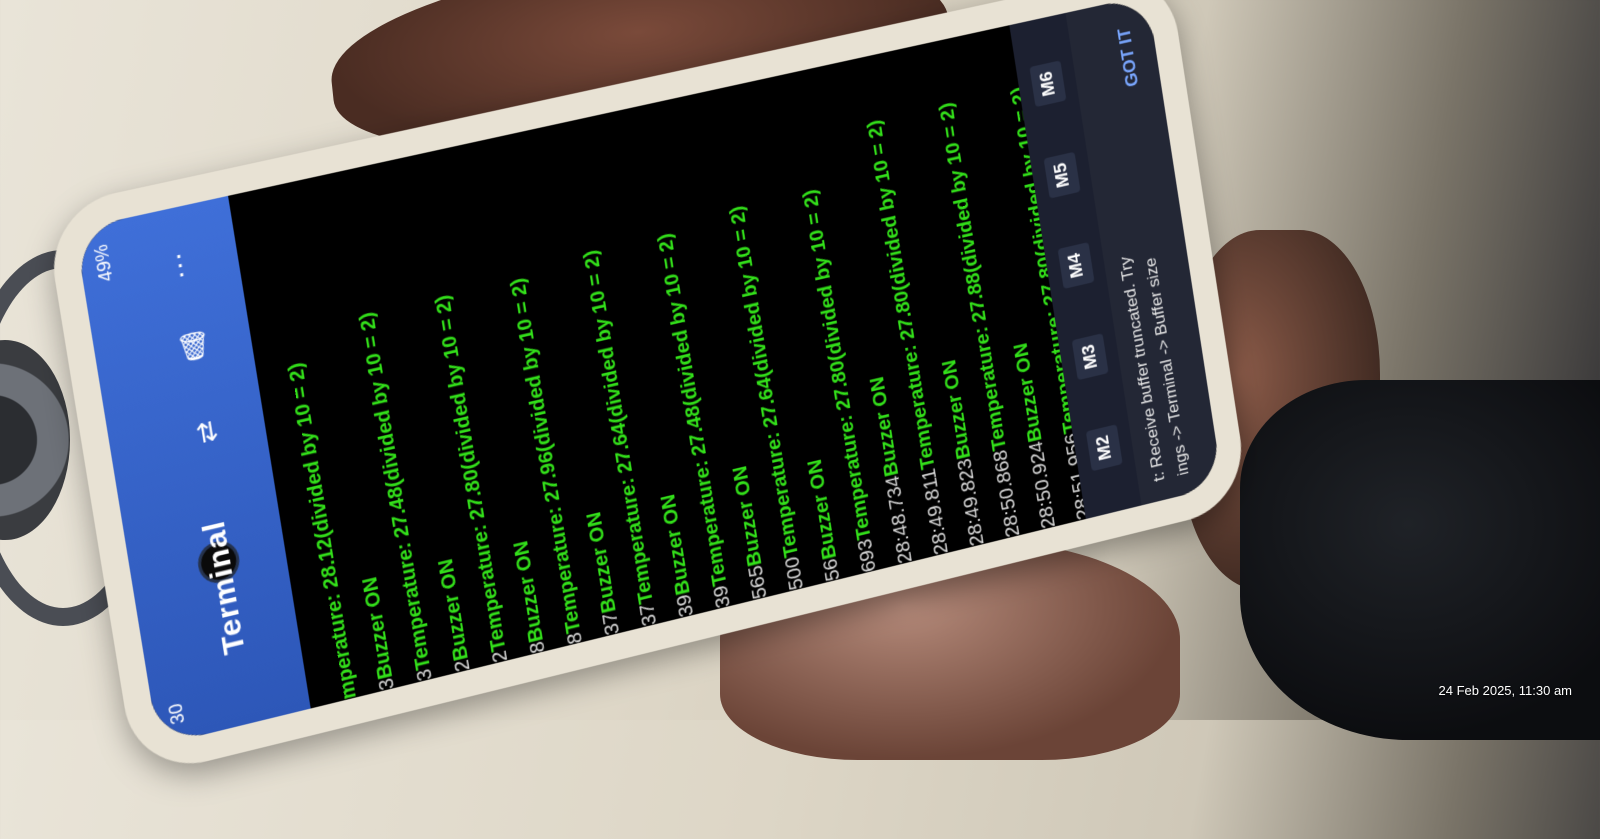  I want to click on macro-m6-button: M6, so click(1047, 84).